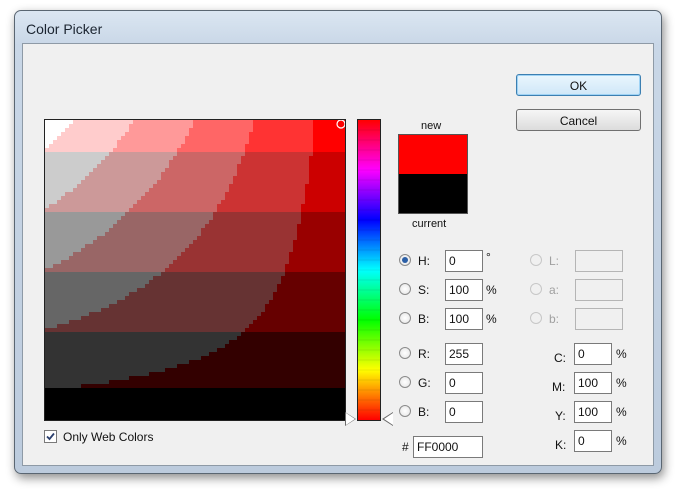 The image size is (680, 494). I want to click on title-bar: Color Picker, so click(338, 26).